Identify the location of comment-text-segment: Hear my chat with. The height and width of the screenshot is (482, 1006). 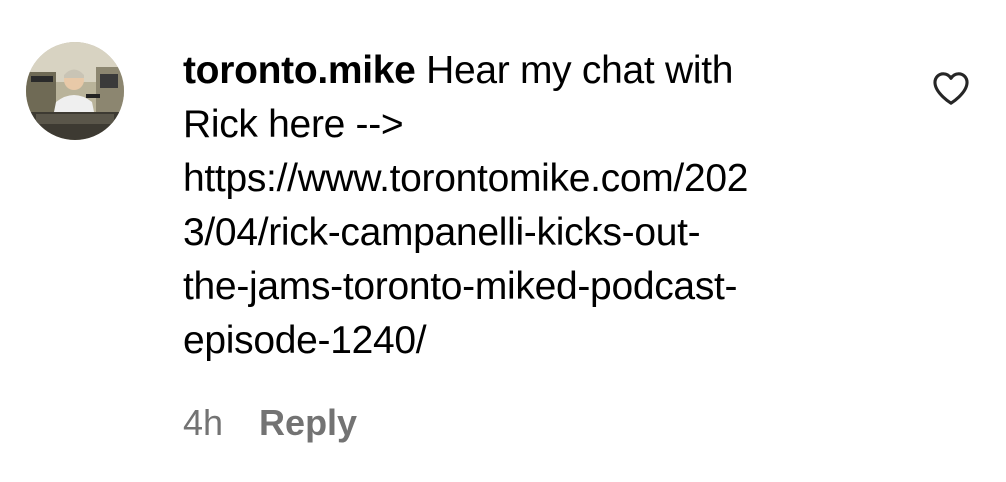
(580, 70).